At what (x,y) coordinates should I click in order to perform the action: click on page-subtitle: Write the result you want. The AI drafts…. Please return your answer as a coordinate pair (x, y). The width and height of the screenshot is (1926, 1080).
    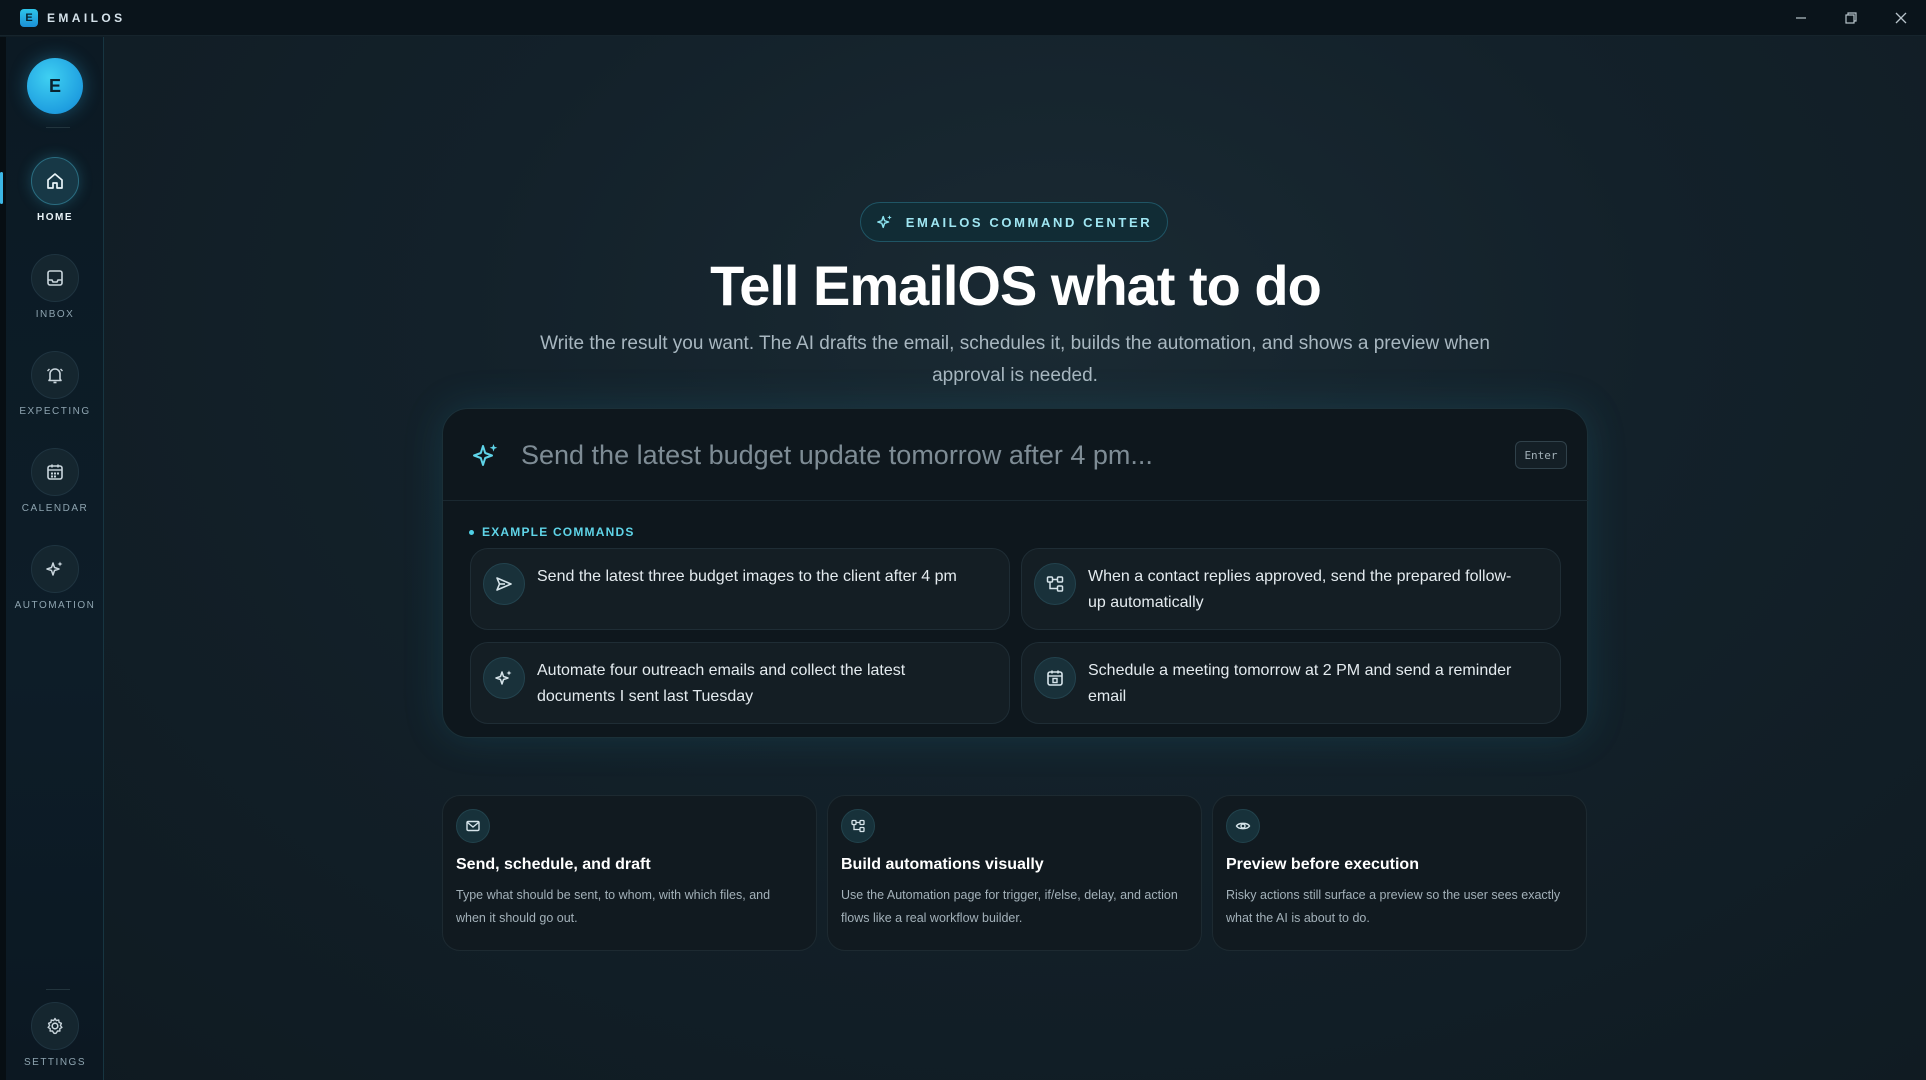
    Looking at the image, I should click on (1015, 359).